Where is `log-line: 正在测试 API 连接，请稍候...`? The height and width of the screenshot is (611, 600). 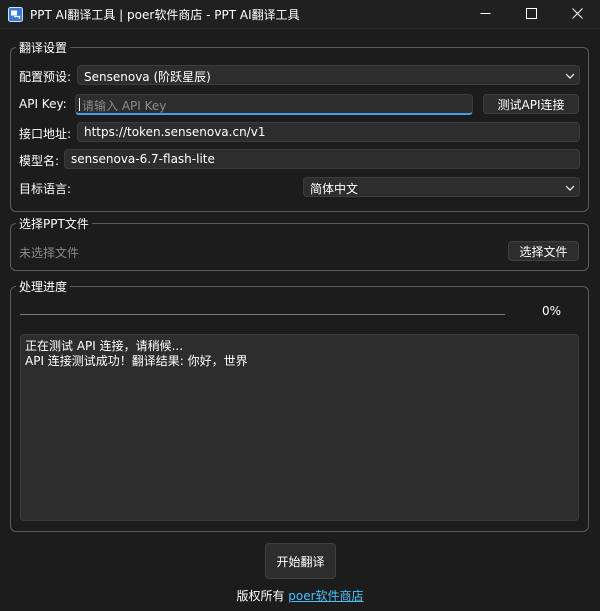 log-line: 正在测试 API 连接，请稍候... is located at coordinates (104, 346).